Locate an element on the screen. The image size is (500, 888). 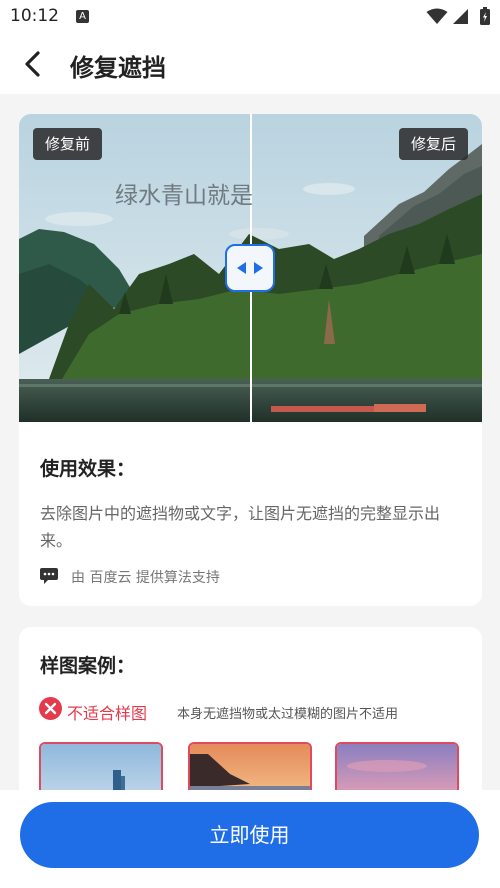
comparison-slider-handle is located at coordinates (250, 268).